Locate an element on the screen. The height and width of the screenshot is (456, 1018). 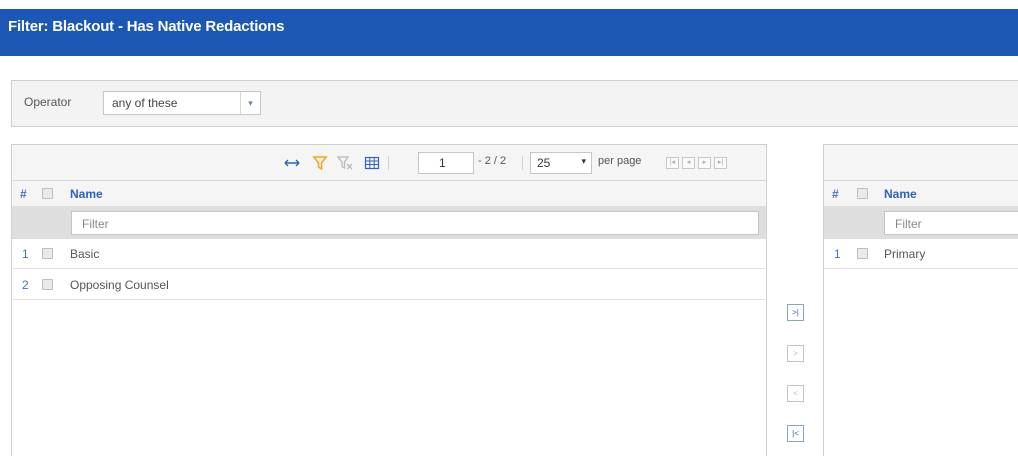
move-all-left-button: |< is located at coordinates (795, 433).